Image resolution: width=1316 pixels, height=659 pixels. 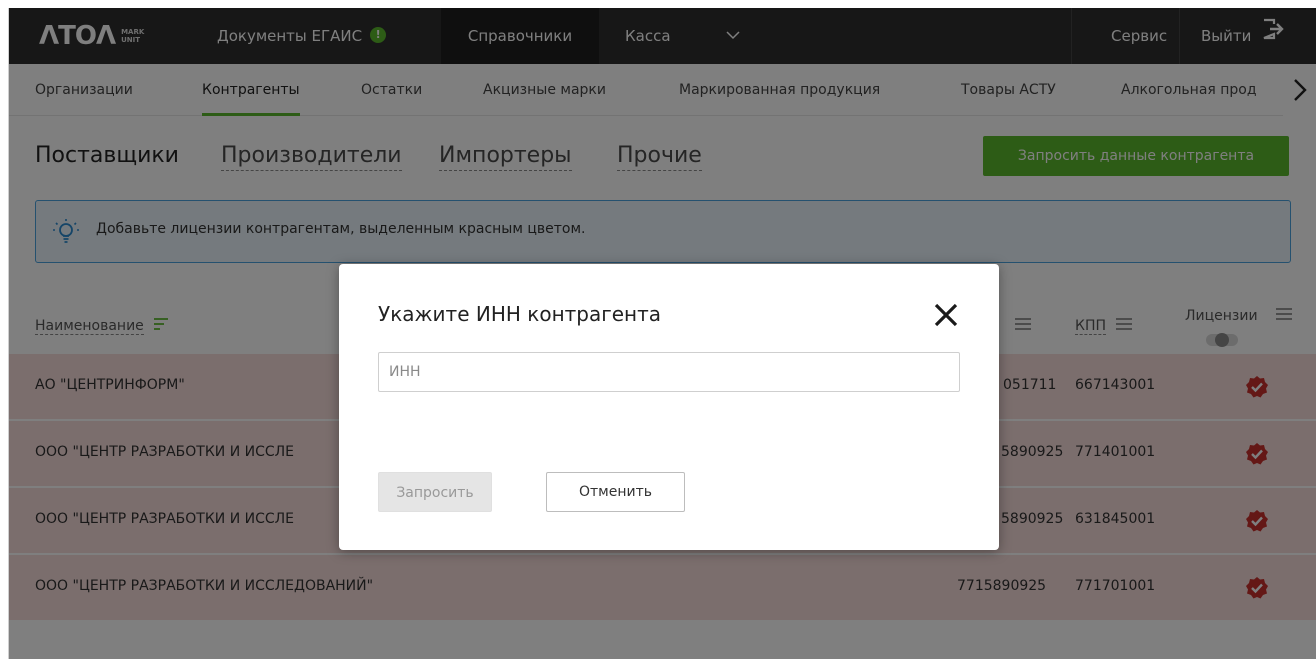 What do you see at coordinates (946, 315) in the screenshot?
I see `close-icon` at bounding box center [946, 315].